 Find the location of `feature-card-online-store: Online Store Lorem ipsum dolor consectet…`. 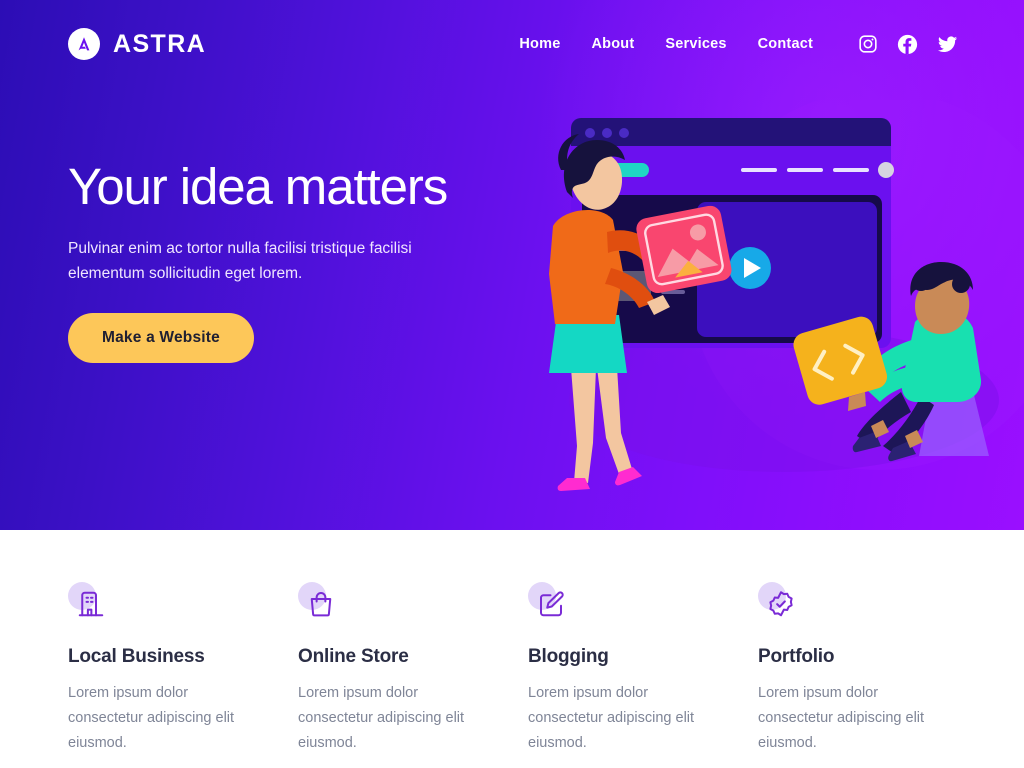

feature-card-online-store: Online Store Lorem ipsum dolor consectet… is located at coordinates (397, 675).